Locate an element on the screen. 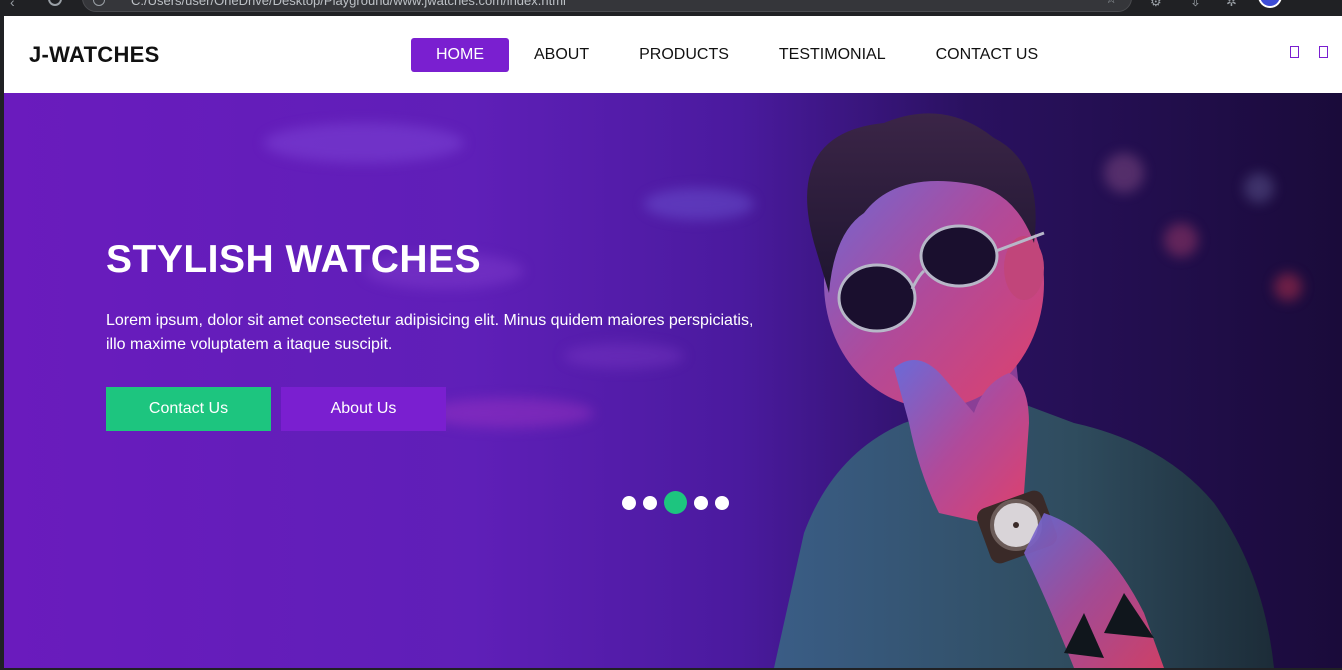  download-icon: ⇩ is located at coordinates (1195, 5).